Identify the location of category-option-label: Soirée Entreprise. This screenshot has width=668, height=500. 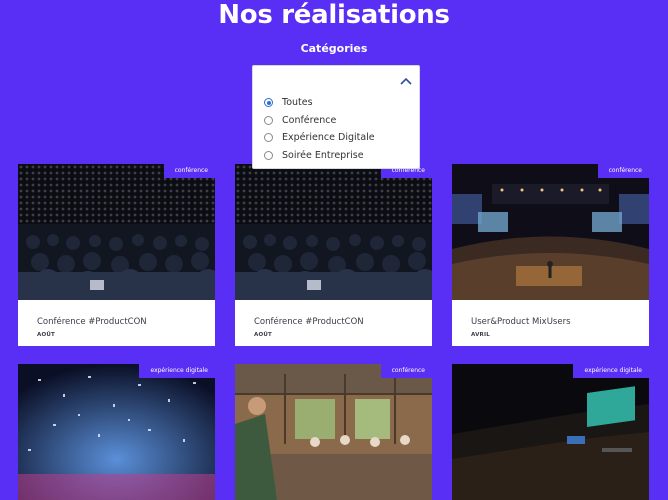
(323, 155).